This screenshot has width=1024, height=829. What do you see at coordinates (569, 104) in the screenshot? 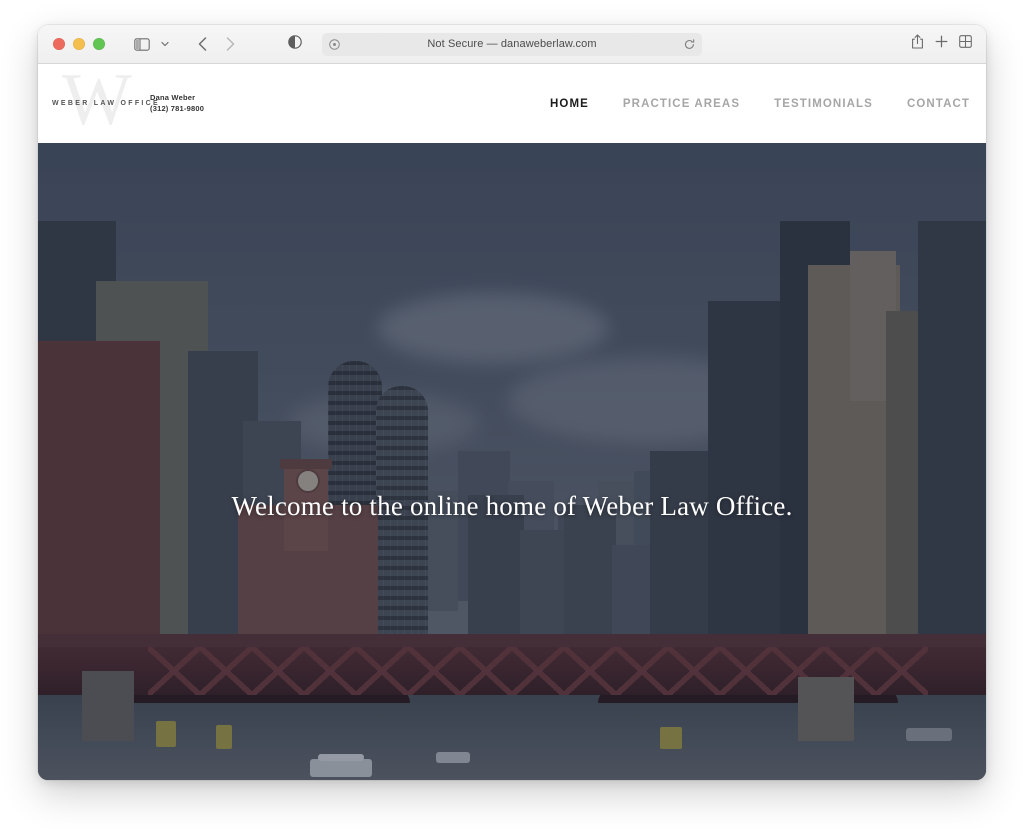
I see `nav-item-home: HOME` at bounding box center [569, 104].